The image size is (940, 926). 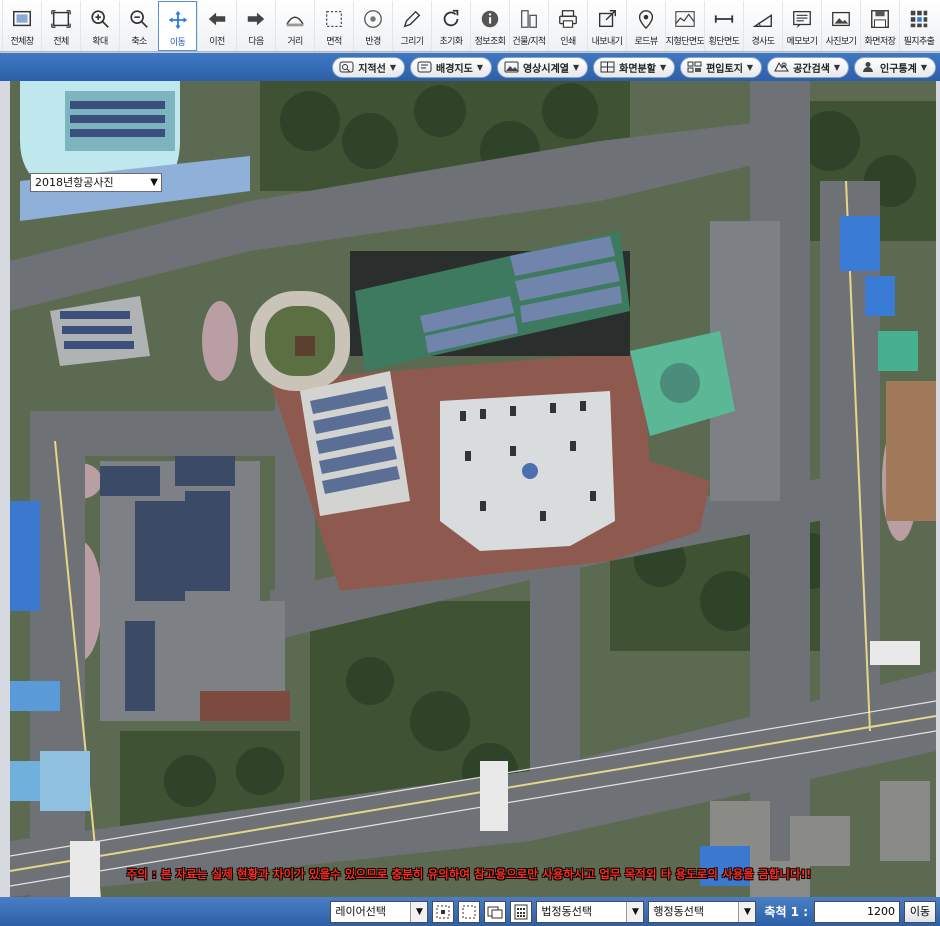 What do you see at coordinates (178, 20) in the screenshot?
I see `pan-move-icon` at bounding box center [178, 20].